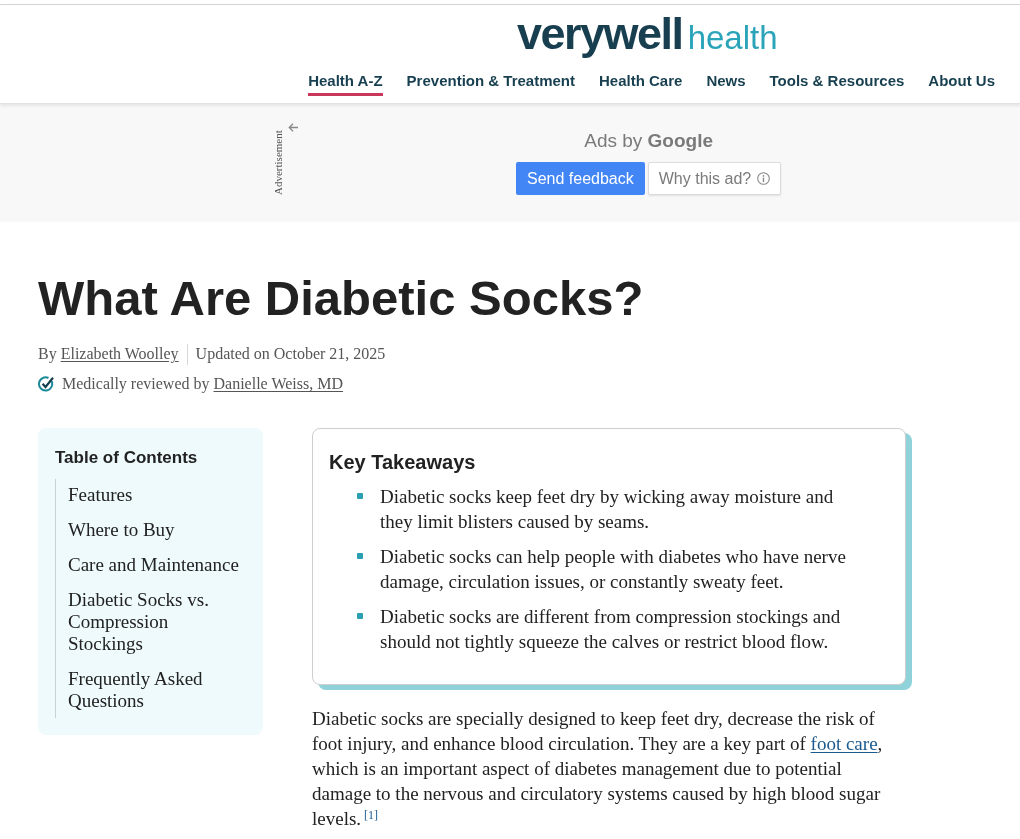 The image size is (1020, 839). Describe the element at coordinates (714, 178) in the screenshot. I see `why-this-ad-button: Why this ad?` at that location.